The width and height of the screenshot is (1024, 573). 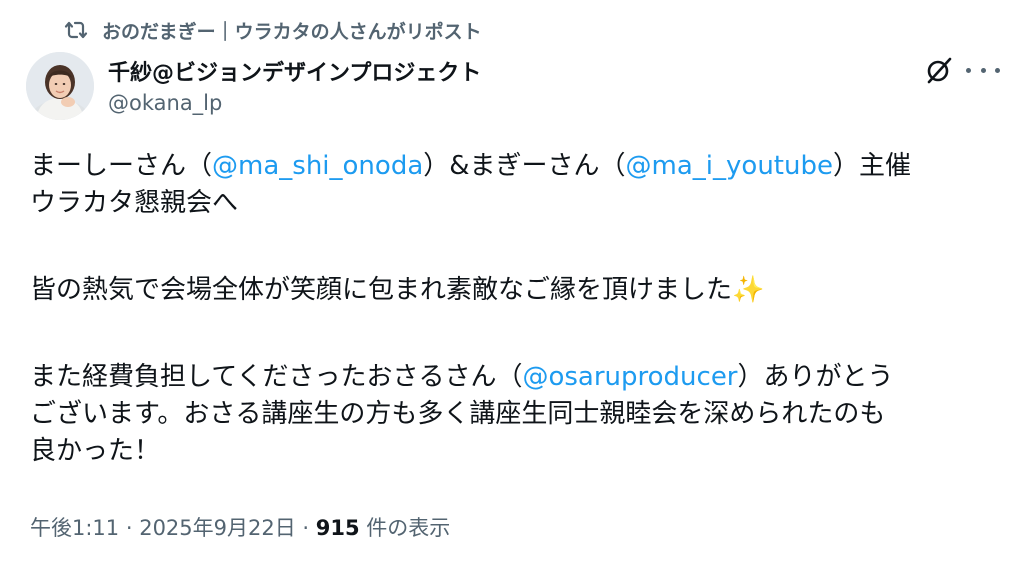 What do you see at coordinates (629, 377) in the screenshot?
I see `mention-link-osaruproducer: @osaruproducer` at bounding box center [629, 377].